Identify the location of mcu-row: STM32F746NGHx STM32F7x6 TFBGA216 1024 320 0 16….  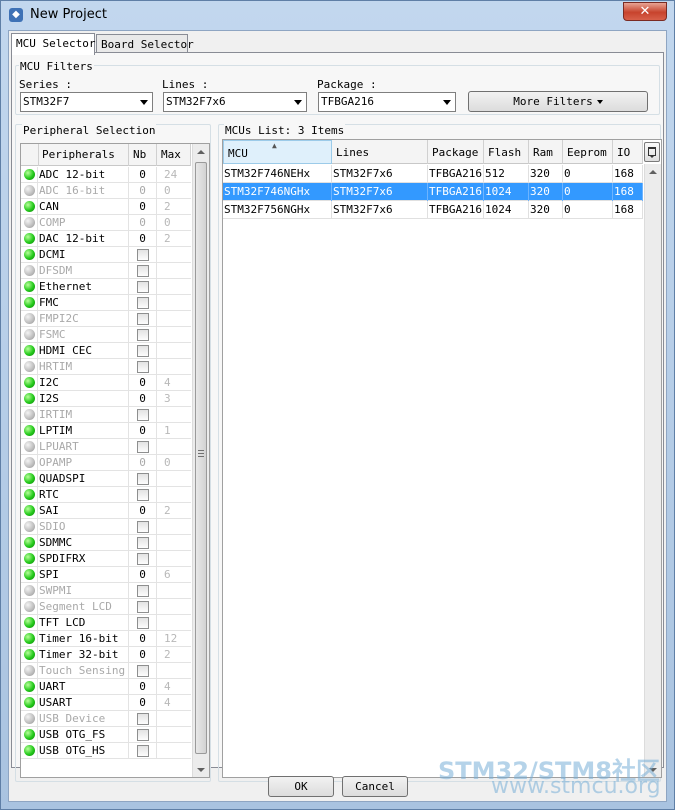
(433, 192).